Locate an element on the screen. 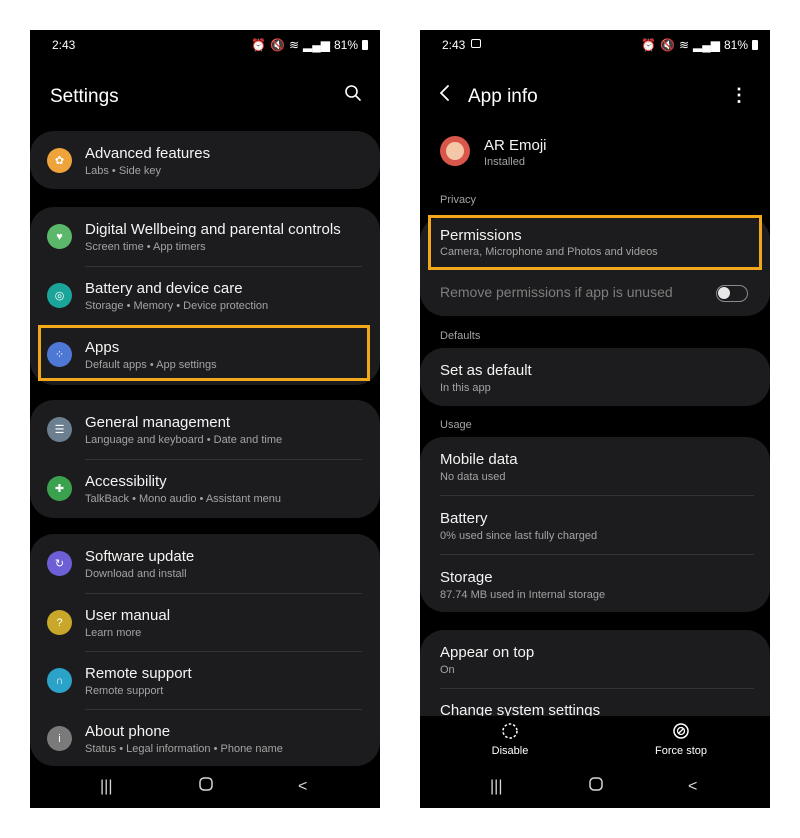  permissions-highlight-box is located at coordinates (595, 242).